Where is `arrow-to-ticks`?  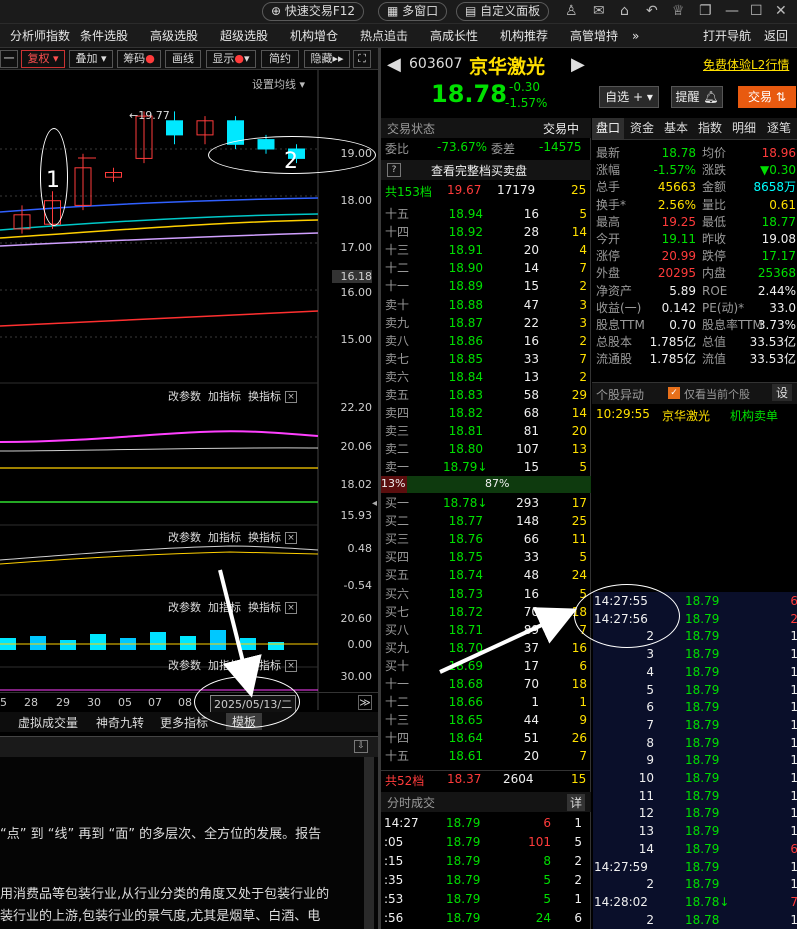 arrow-to-ticks is located at coordinates (508, 640).